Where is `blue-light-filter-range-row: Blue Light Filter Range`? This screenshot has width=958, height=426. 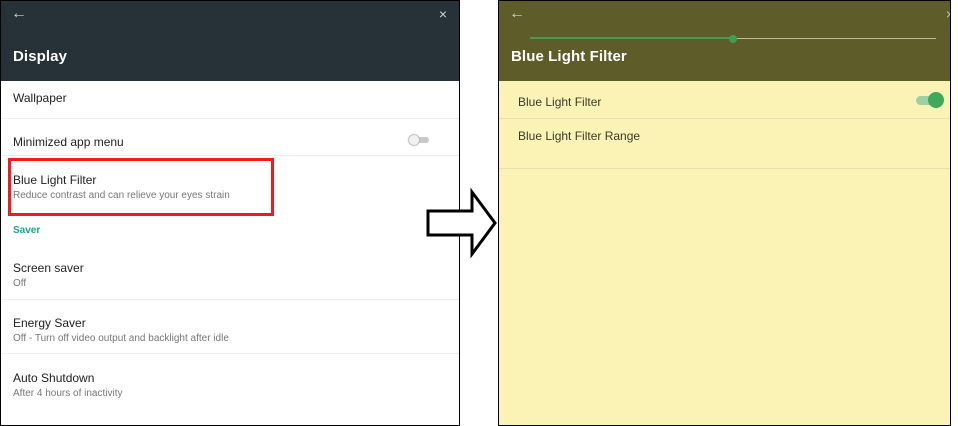 blue-light-filter-range-row: Blue Light Filter Range is located at coordinates (724, 144).